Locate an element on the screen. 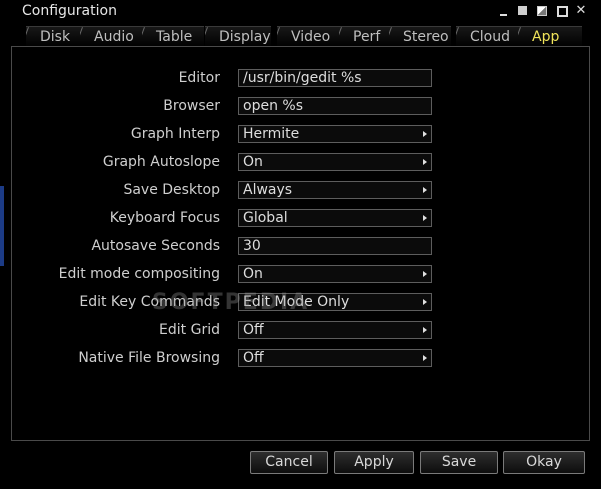  editor-label: Editor is located at coordinates (199, 78).